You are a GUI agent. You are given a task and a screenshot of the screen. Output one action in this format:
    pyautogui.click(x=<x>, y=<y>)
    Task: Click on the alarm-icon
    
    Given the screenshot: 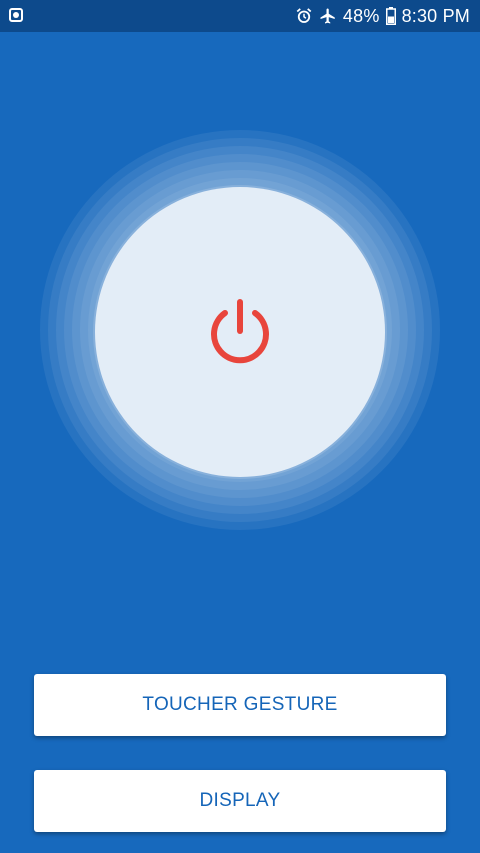 What is the action you would take?
    pyautogui.click(x=304, y=16)
    